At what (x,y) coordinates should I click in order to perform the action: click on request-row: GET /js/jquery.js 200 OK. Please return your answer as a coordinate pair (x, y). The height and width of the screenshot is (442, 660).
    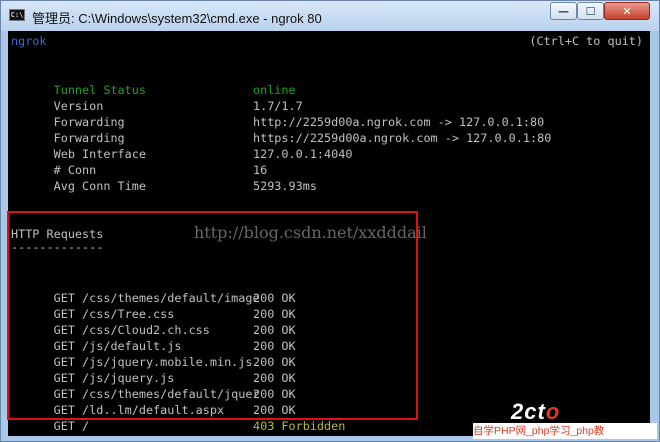
    Looking at the image, I should click on (153, 369).